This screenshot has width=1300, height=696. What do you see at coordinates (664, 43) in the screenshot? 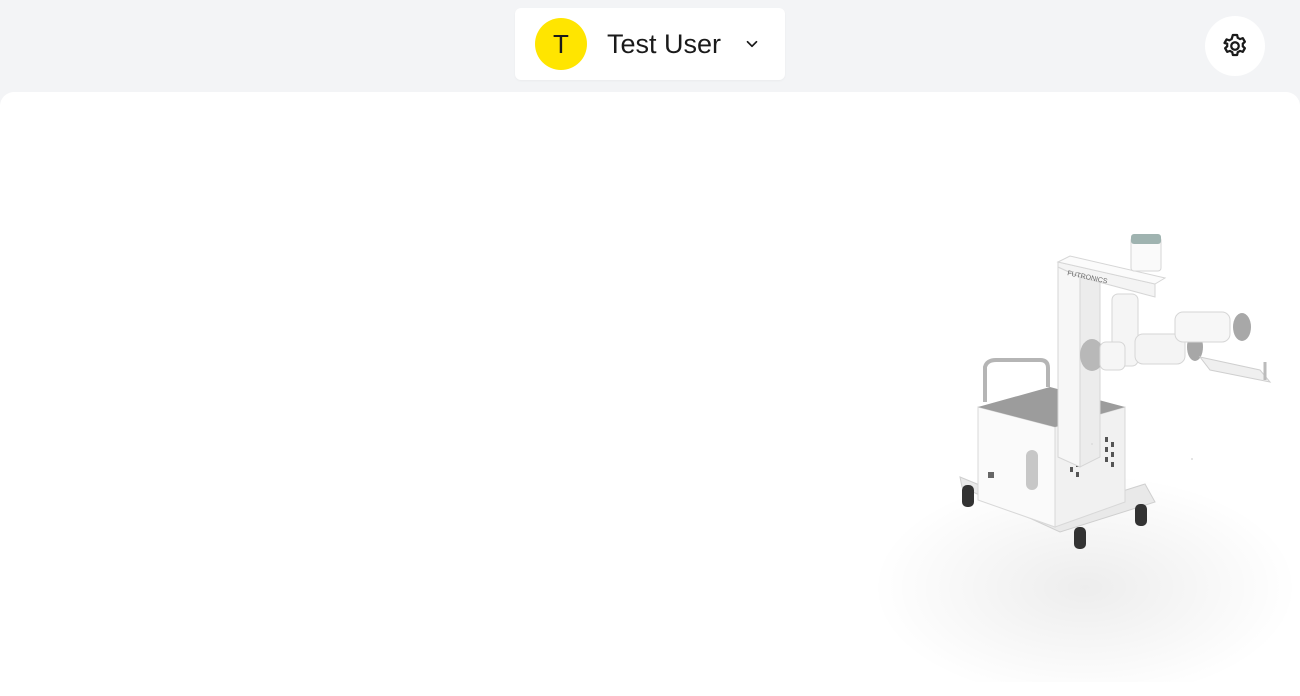
I see `user-name: Test User` at bounding box center [664, 43].